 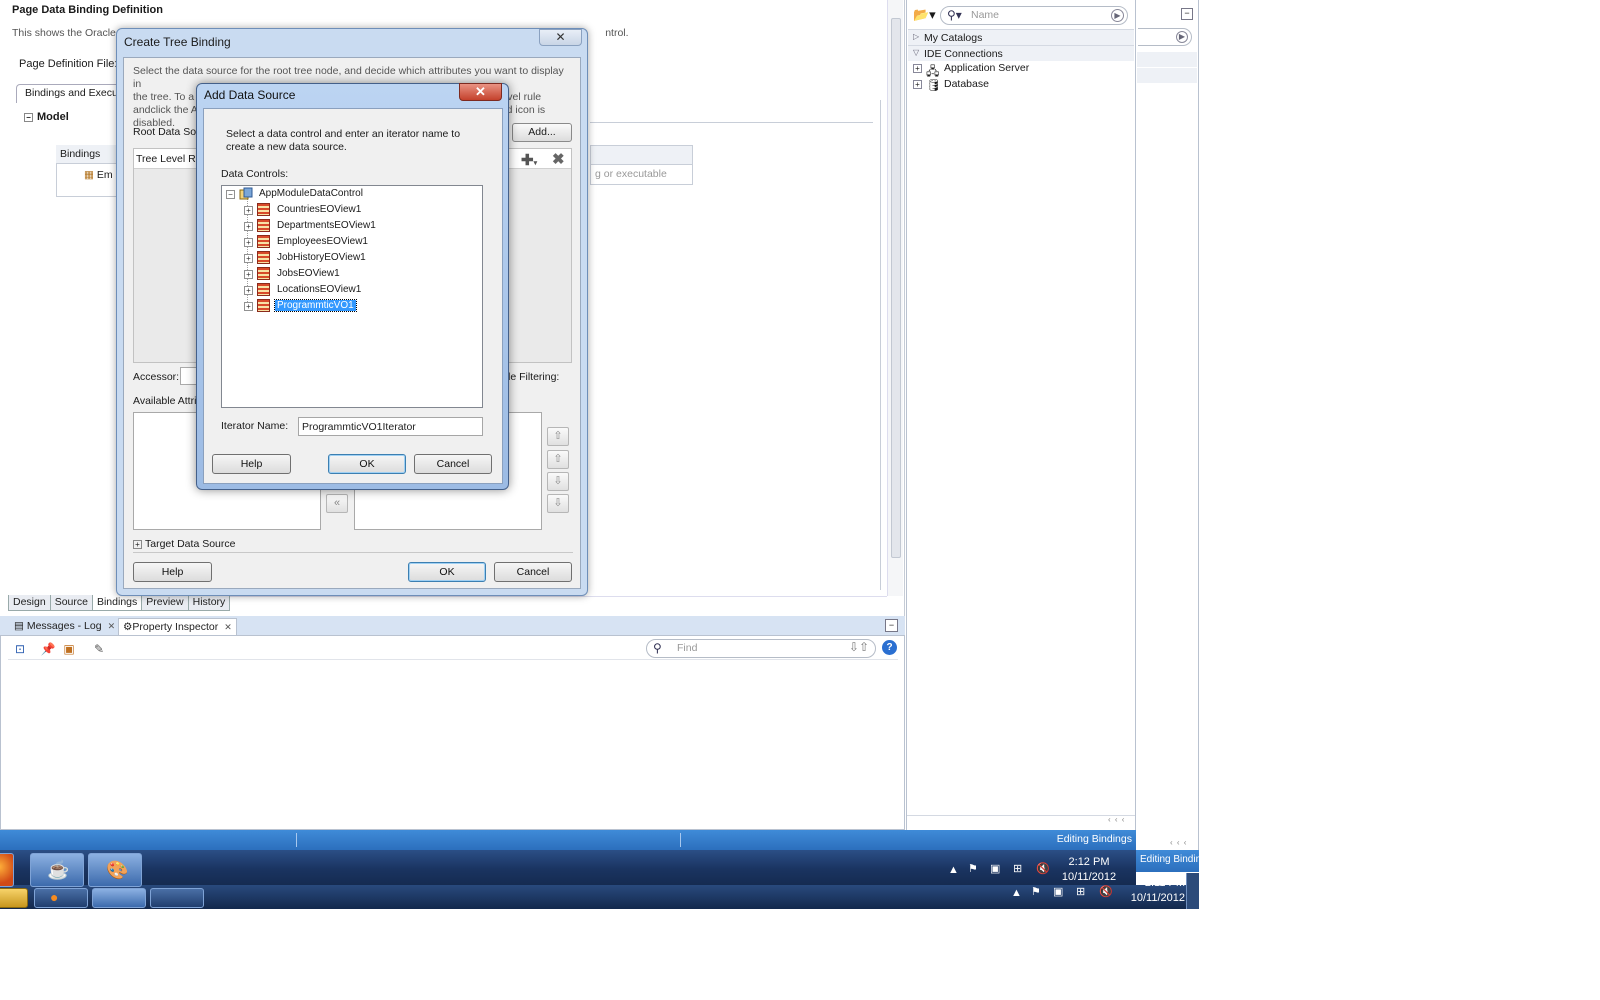 I want to click on tab-property-inspector: ⚙Property Inspector ✕, so click(x=177, y=626).